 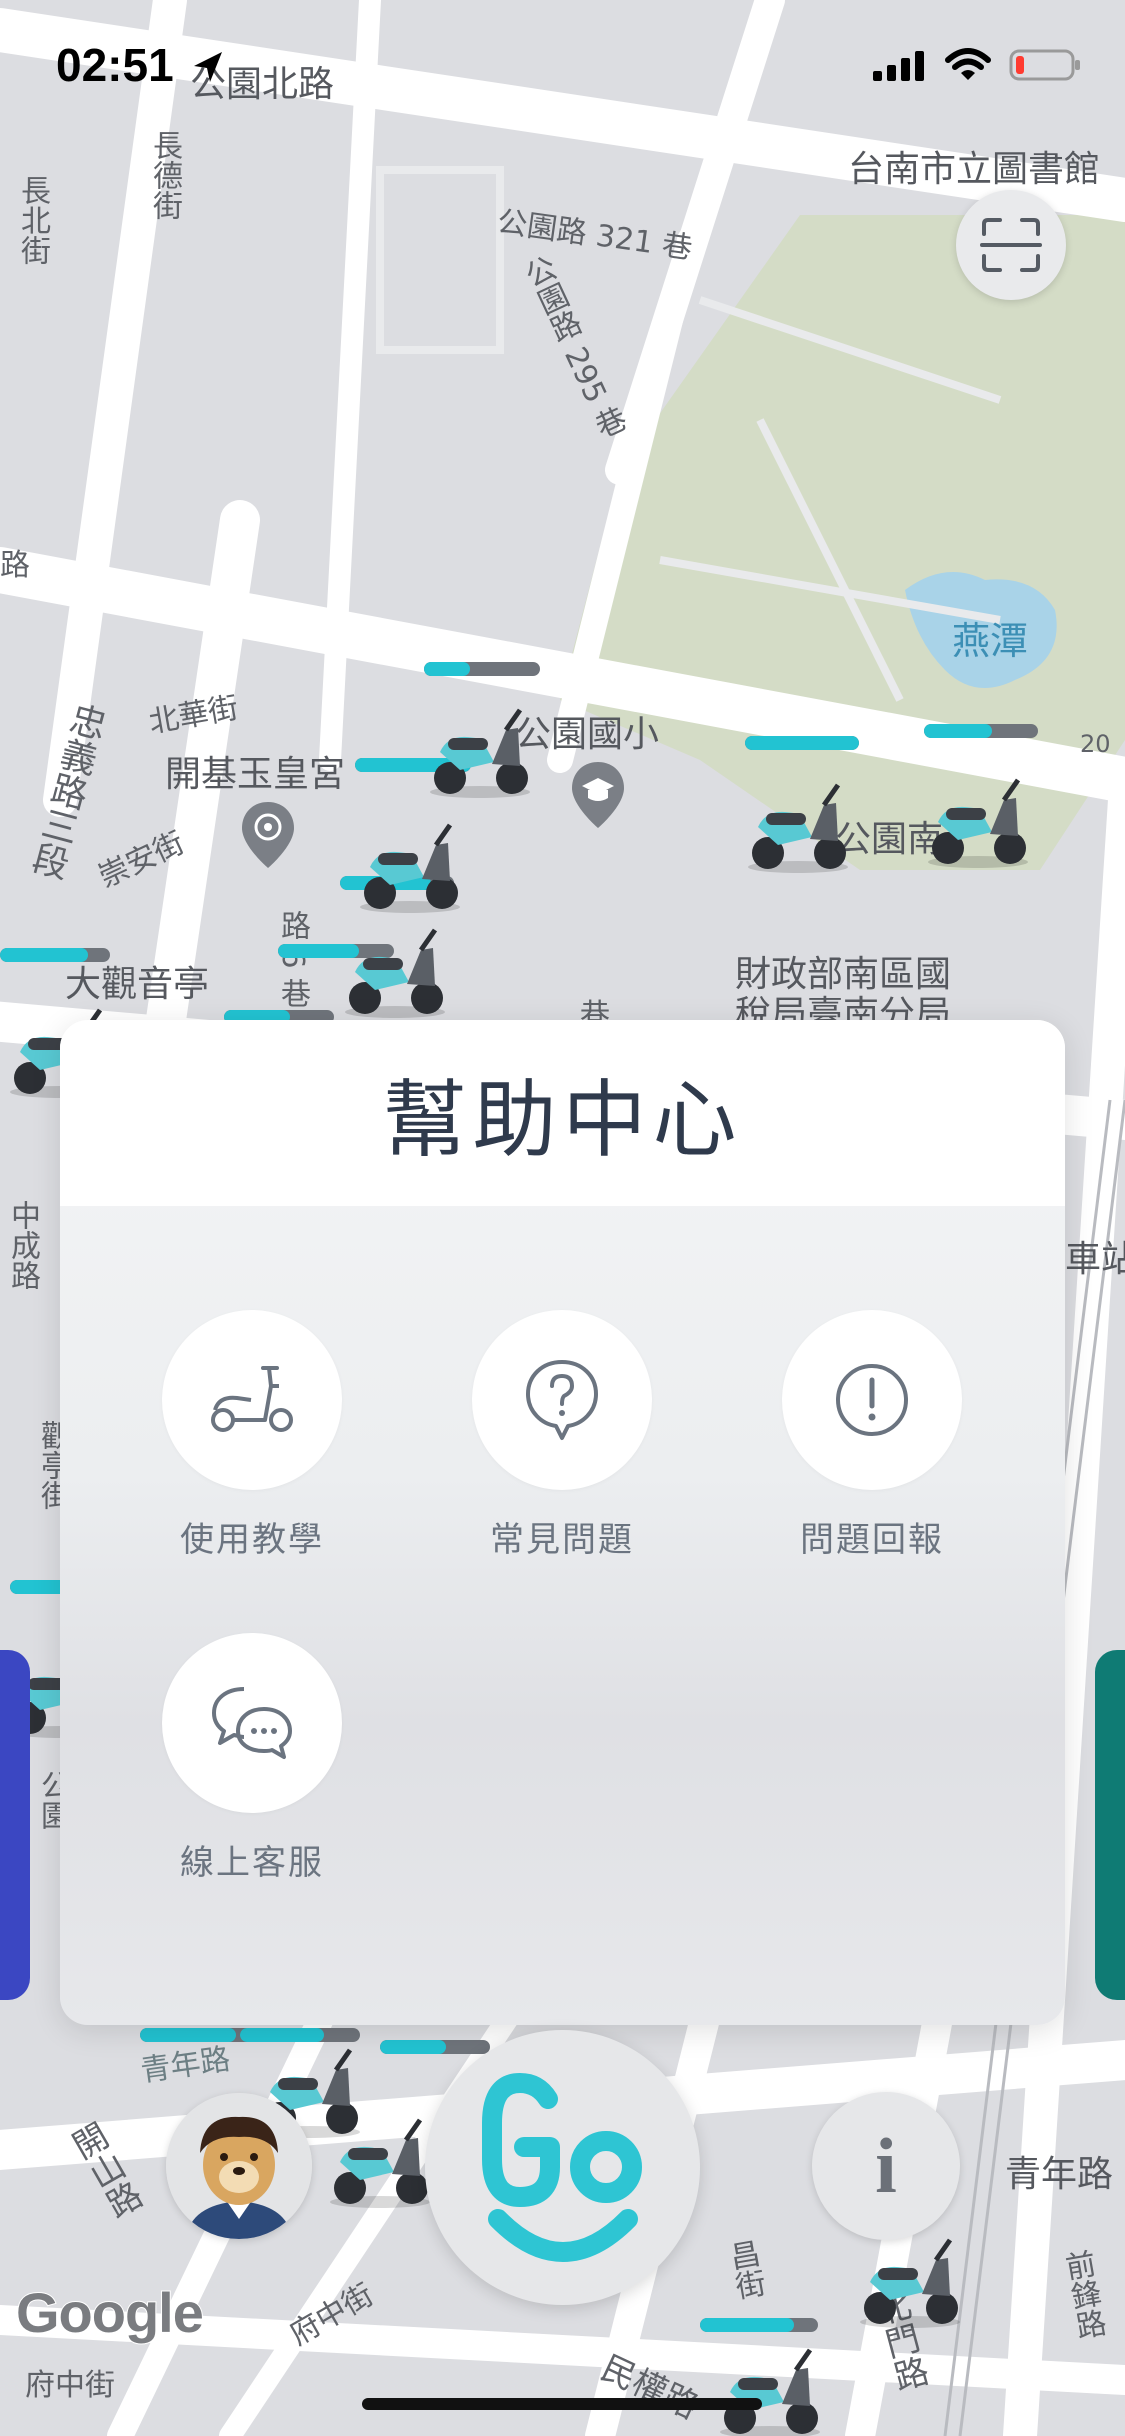 I want to click on map-label: 路 6 巷, so click(x=292, y=959).